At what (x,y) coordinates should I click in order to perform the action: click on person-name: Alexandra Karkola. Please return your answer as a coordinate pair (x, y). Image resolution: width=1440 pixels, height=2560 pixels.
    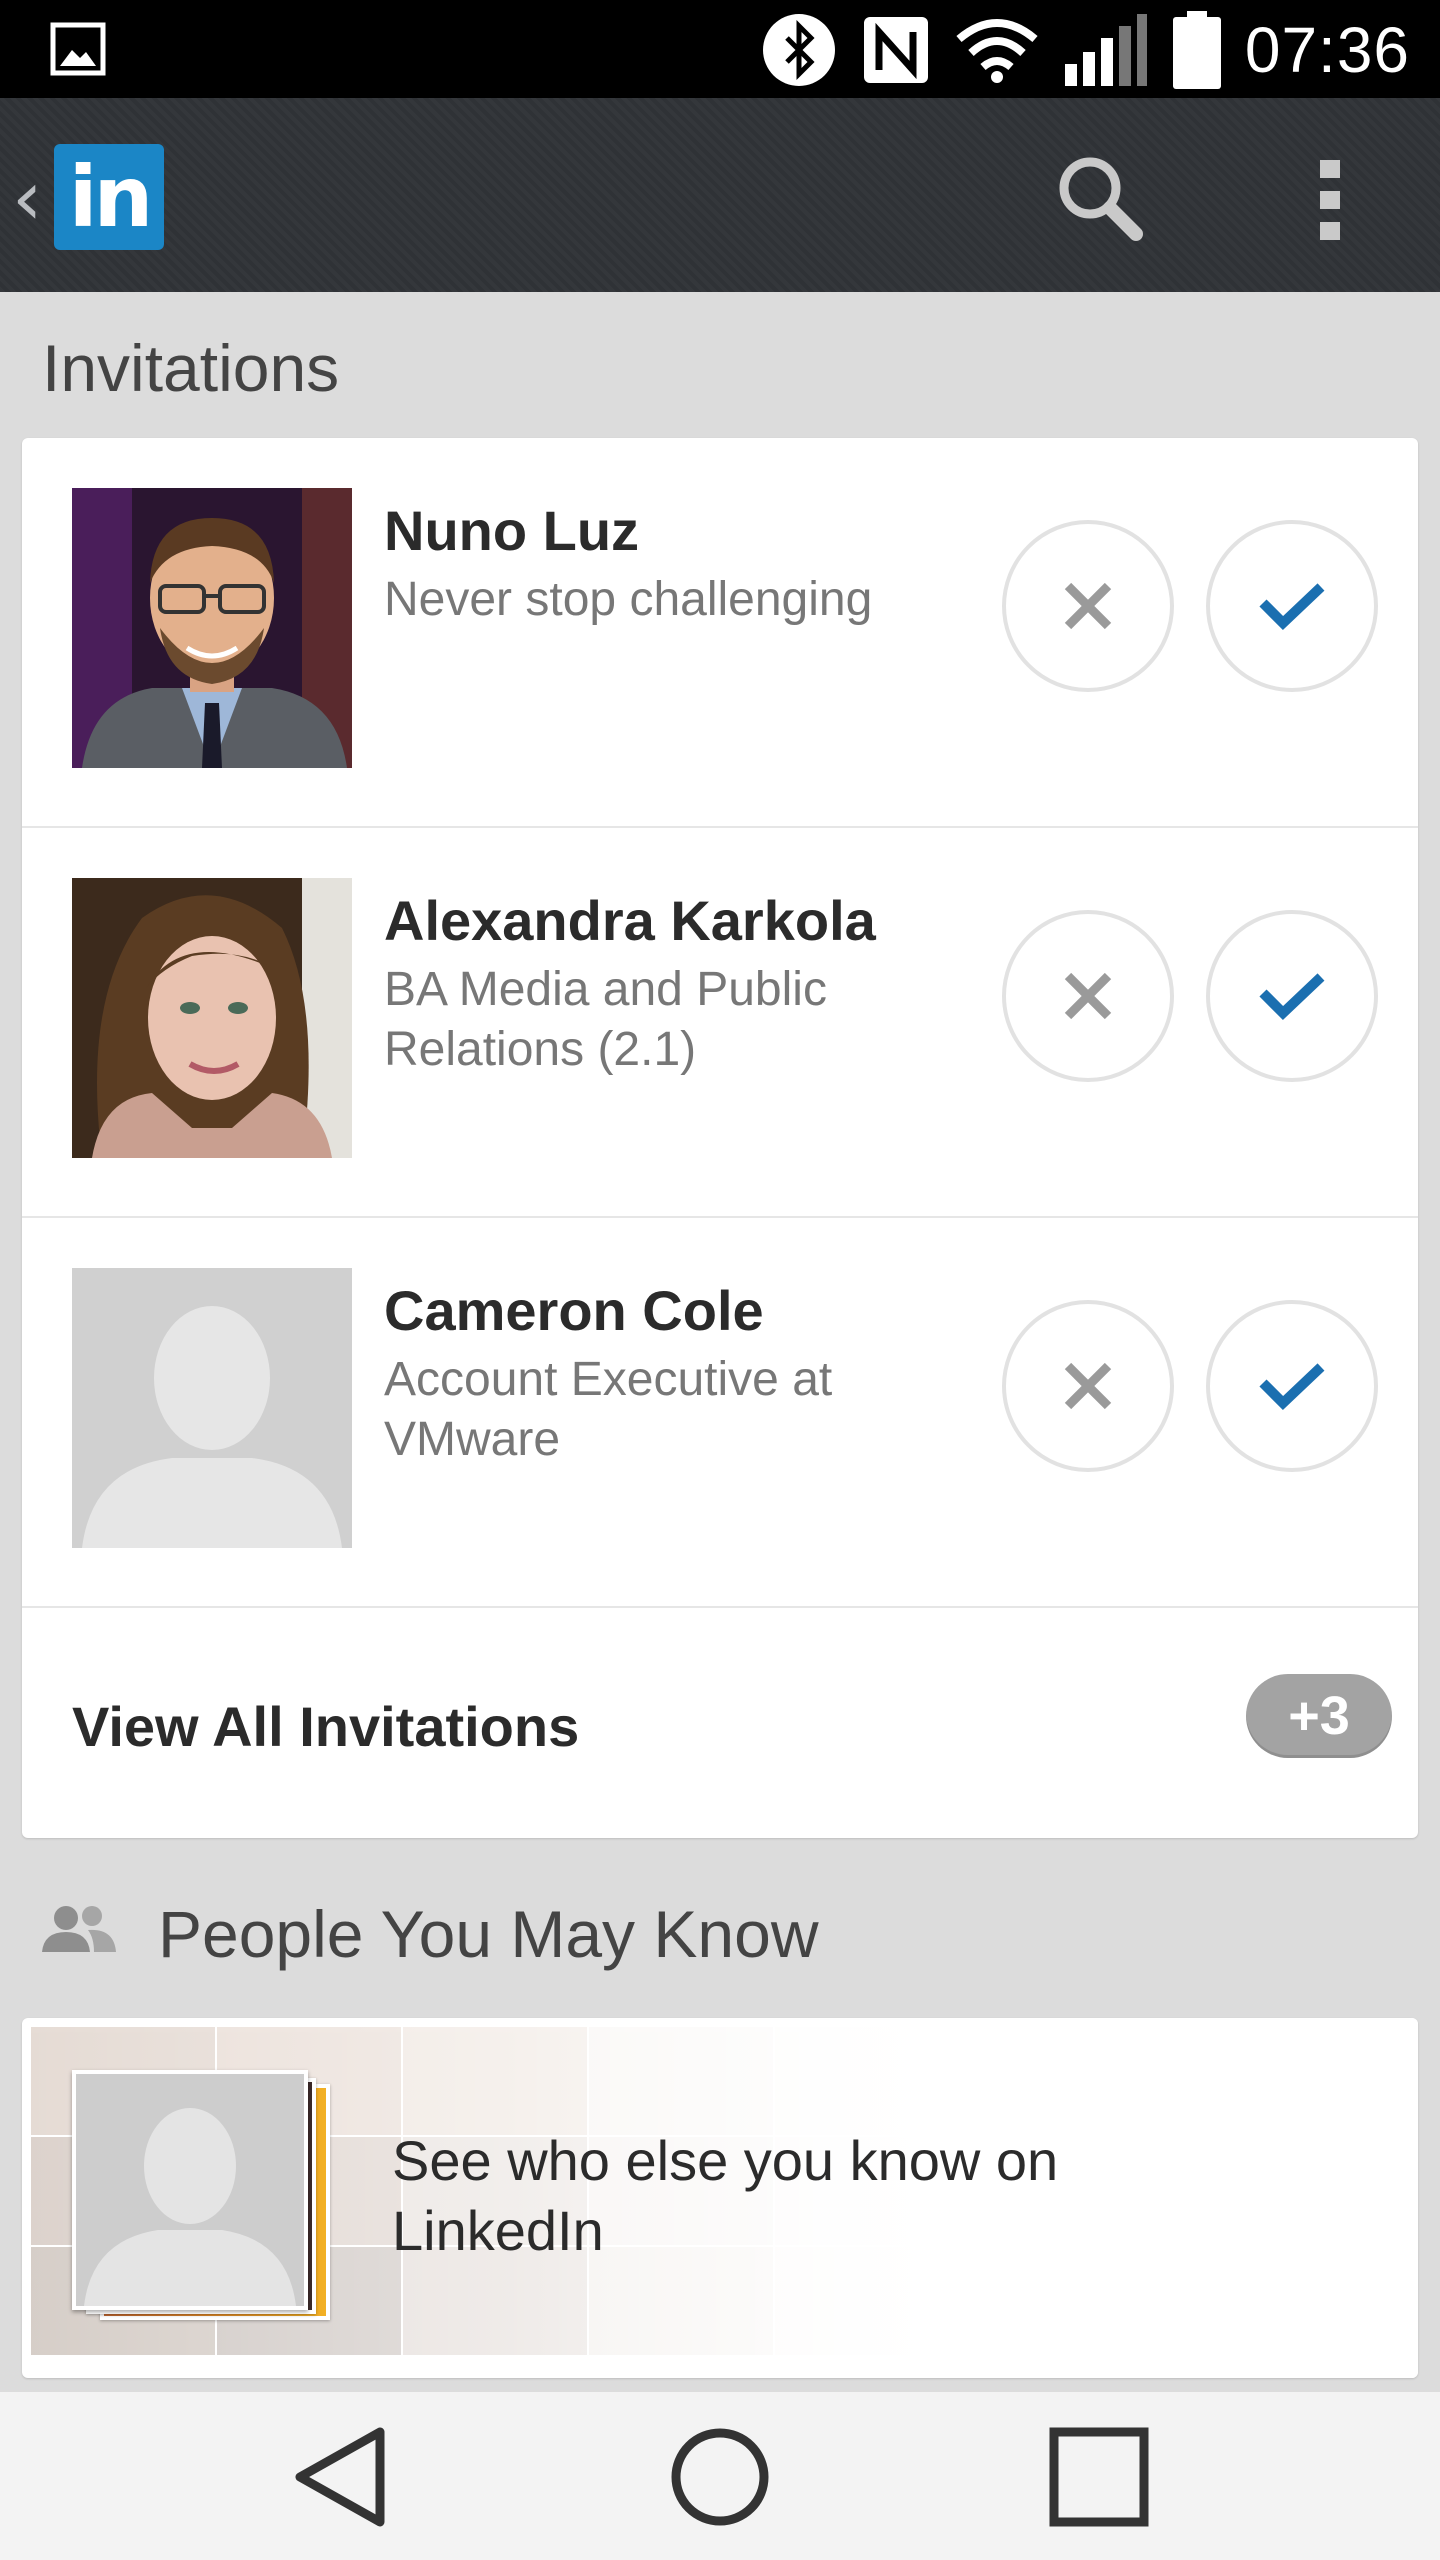
    Looking at the image, I should click on (630, 920).